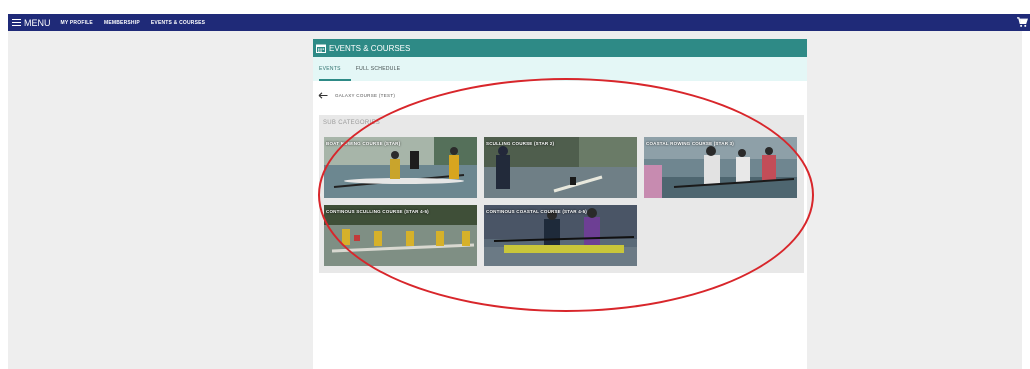 This screenshot has width=1030, height=369. Describe the element at coordinates (520, 143) in the screenshot. I see `card-label: SCULLING COURSE (STAR 2)` at that location.